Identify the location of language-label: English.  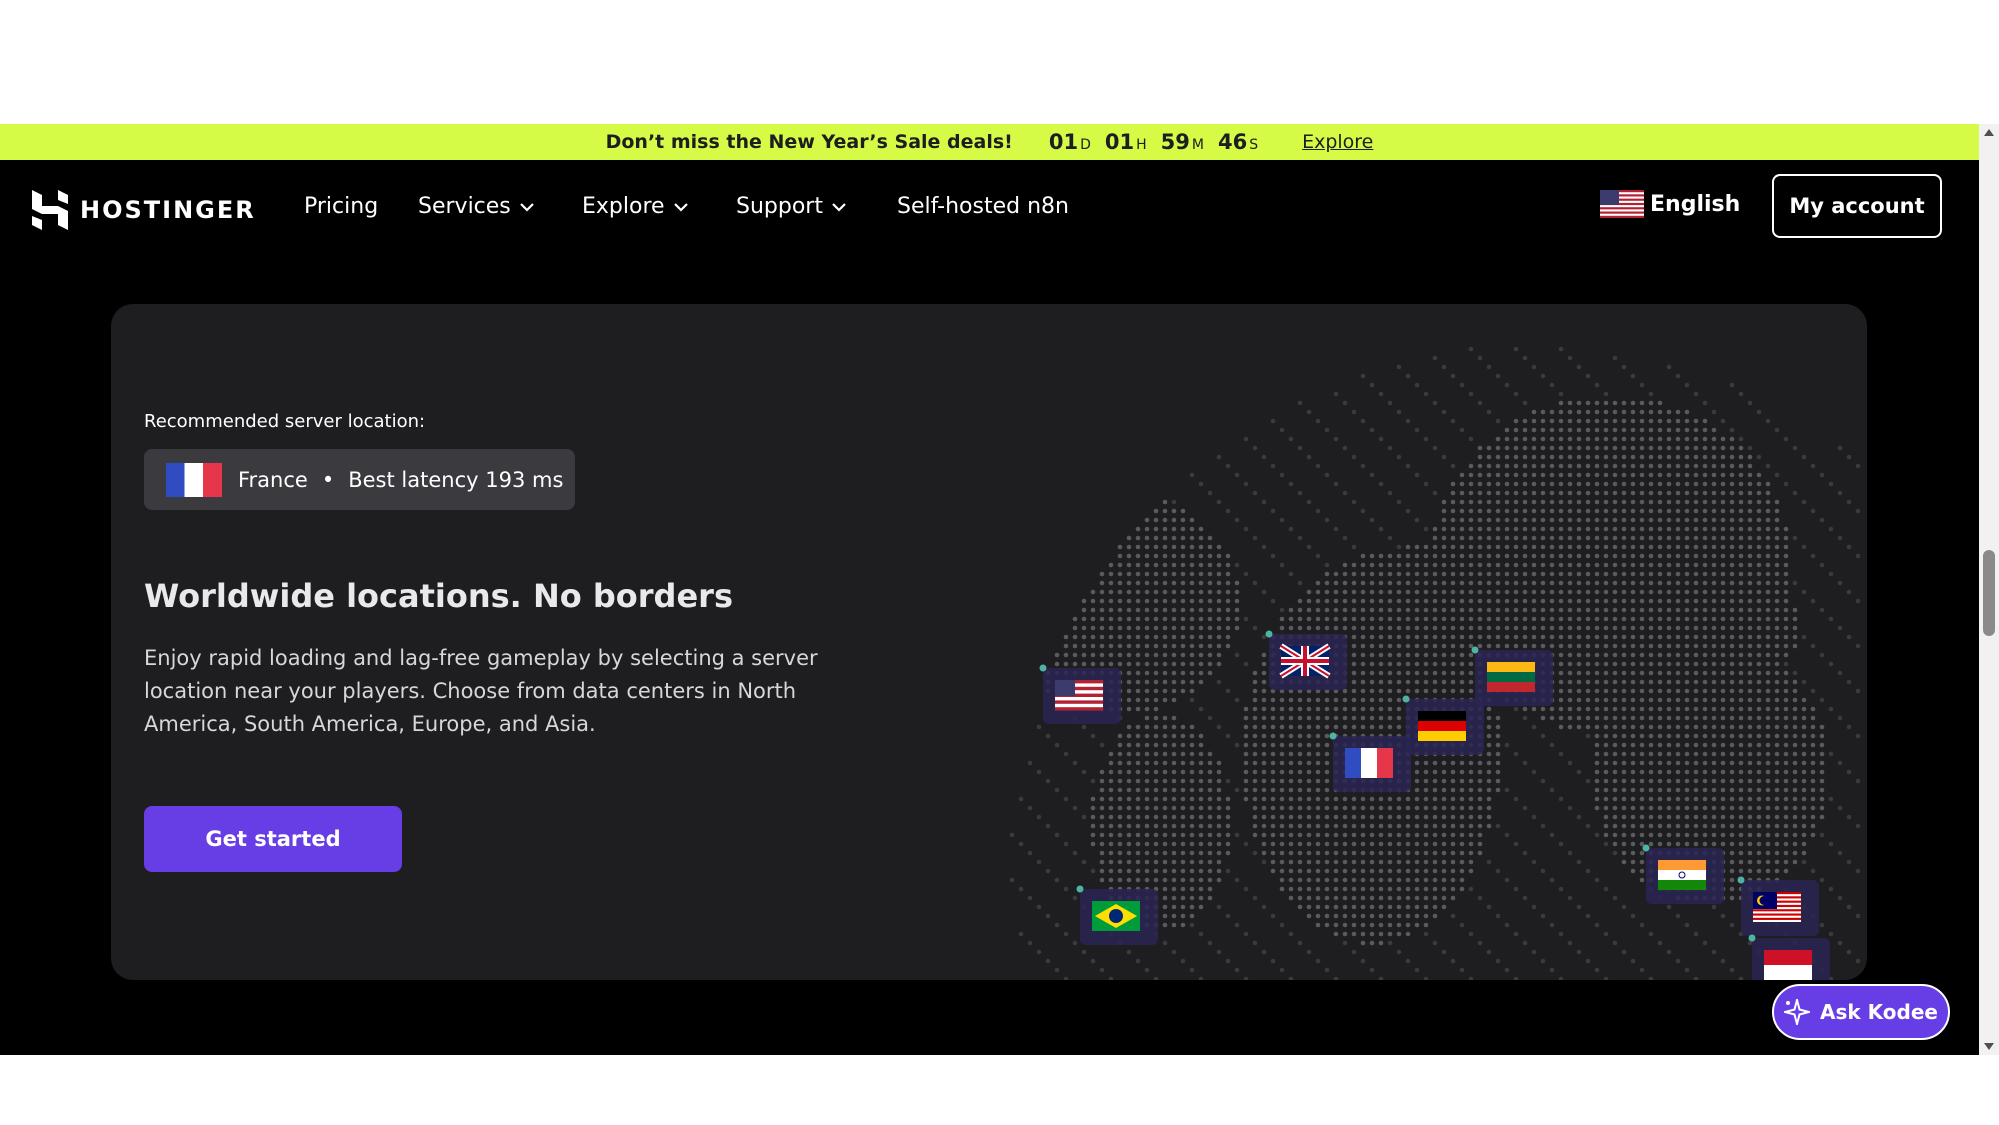
(1695, 204).